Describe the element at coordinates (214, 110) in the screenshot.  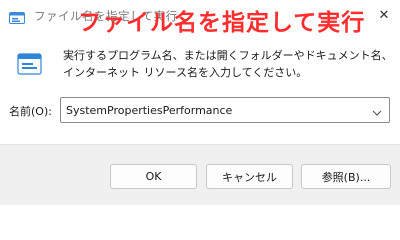
I see `open-input` at that location.